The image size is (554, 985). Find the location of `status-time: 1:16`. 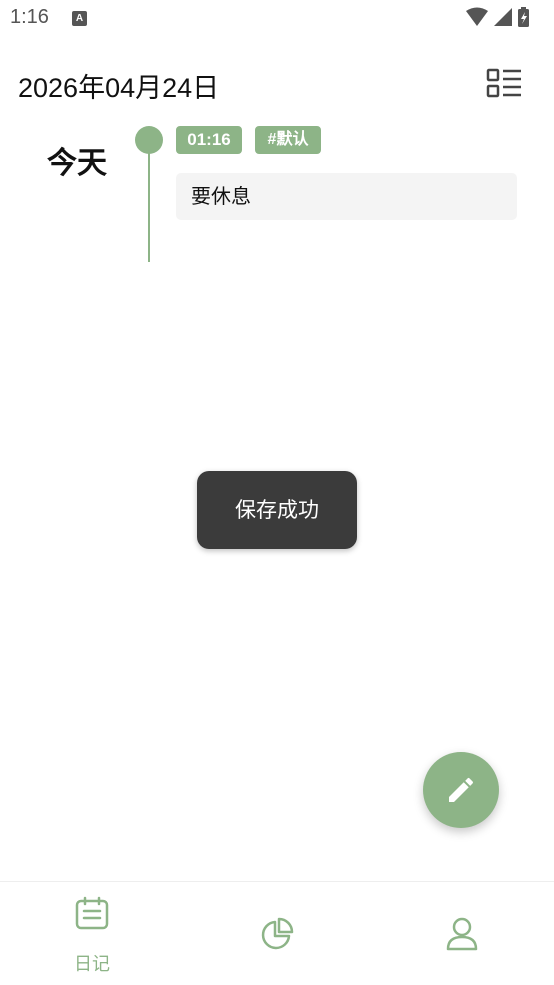

status-time: 1:16 is located at coordinates (29, 17).